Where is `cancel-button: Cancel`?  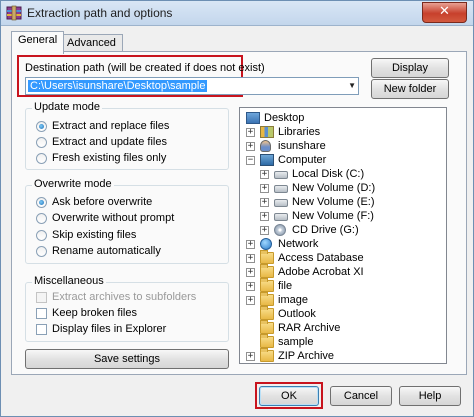
cancel-button: Cancel is located at coordinates (361, 396).